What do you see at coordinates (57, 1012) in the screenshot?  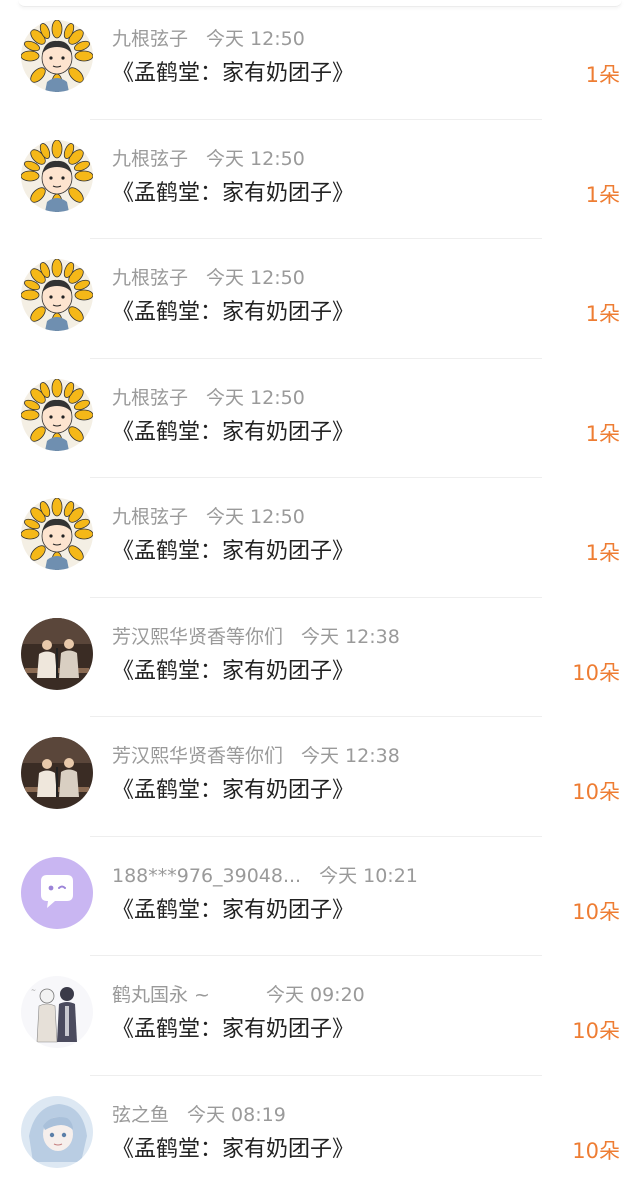 I see `anime-sketch-avatar: ~` at bounding box center [57, 1012].